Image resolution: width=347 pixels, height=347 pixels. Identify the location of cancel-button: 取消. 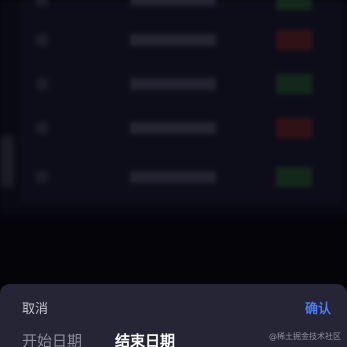
(35, 307).